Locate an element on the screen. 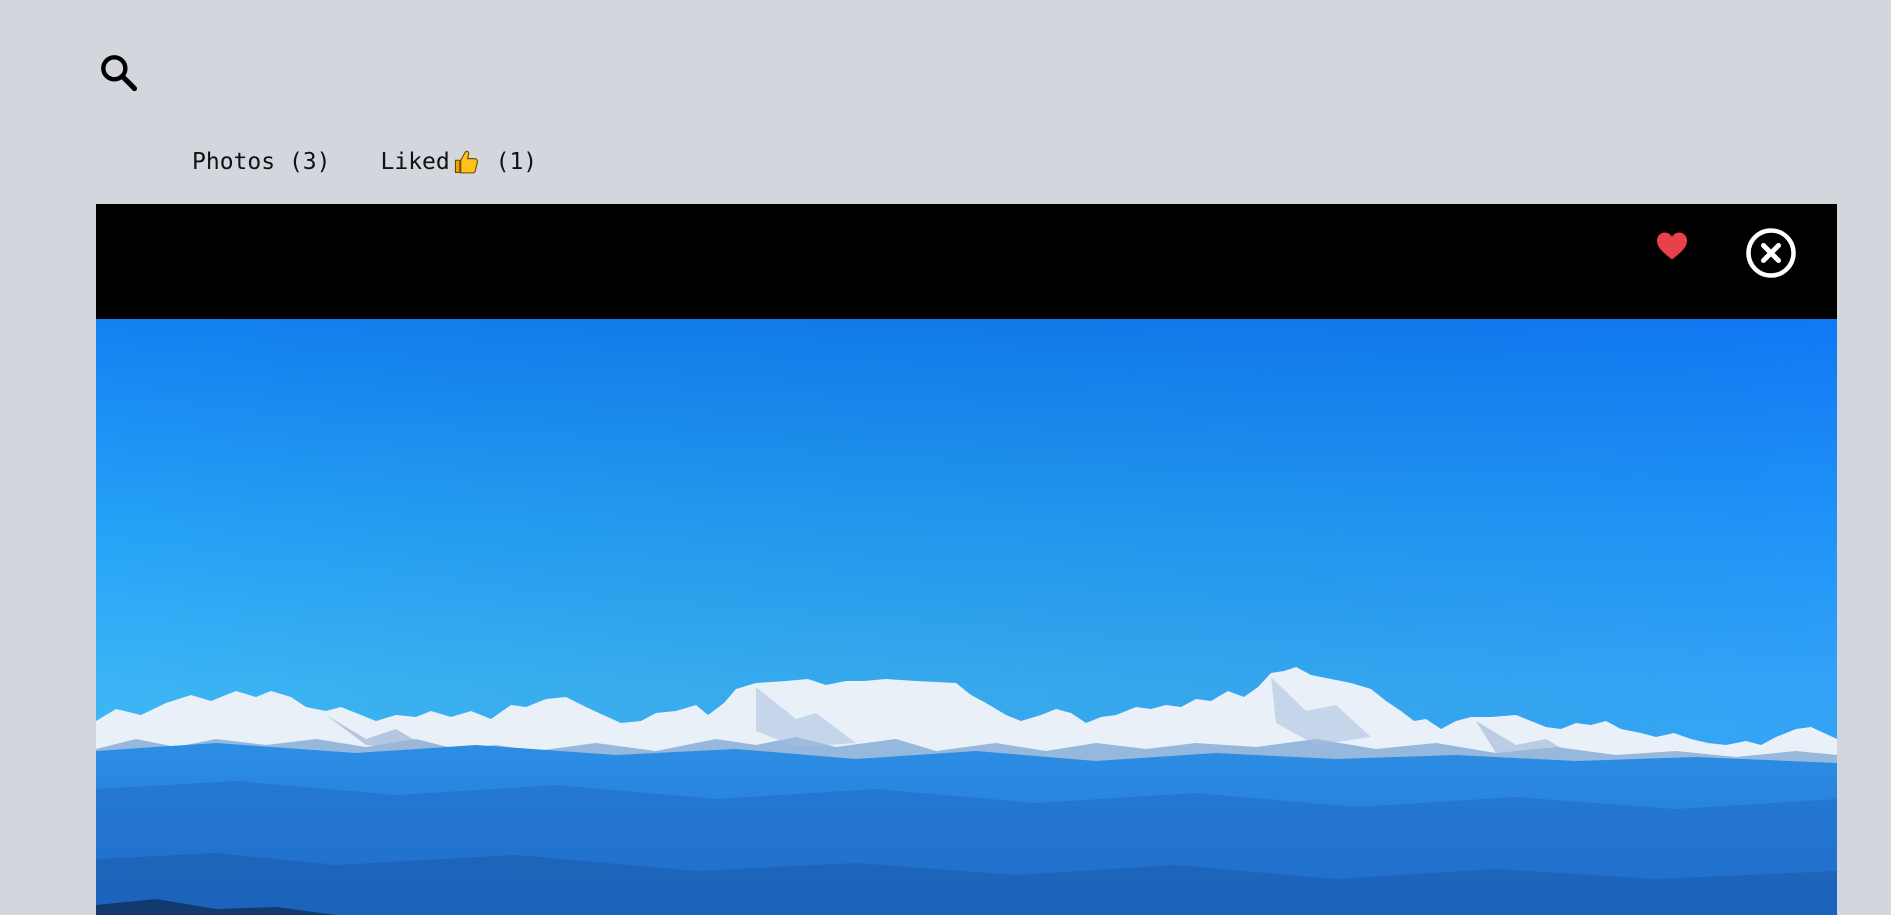  search-icon is located at coordinates (119, 73).